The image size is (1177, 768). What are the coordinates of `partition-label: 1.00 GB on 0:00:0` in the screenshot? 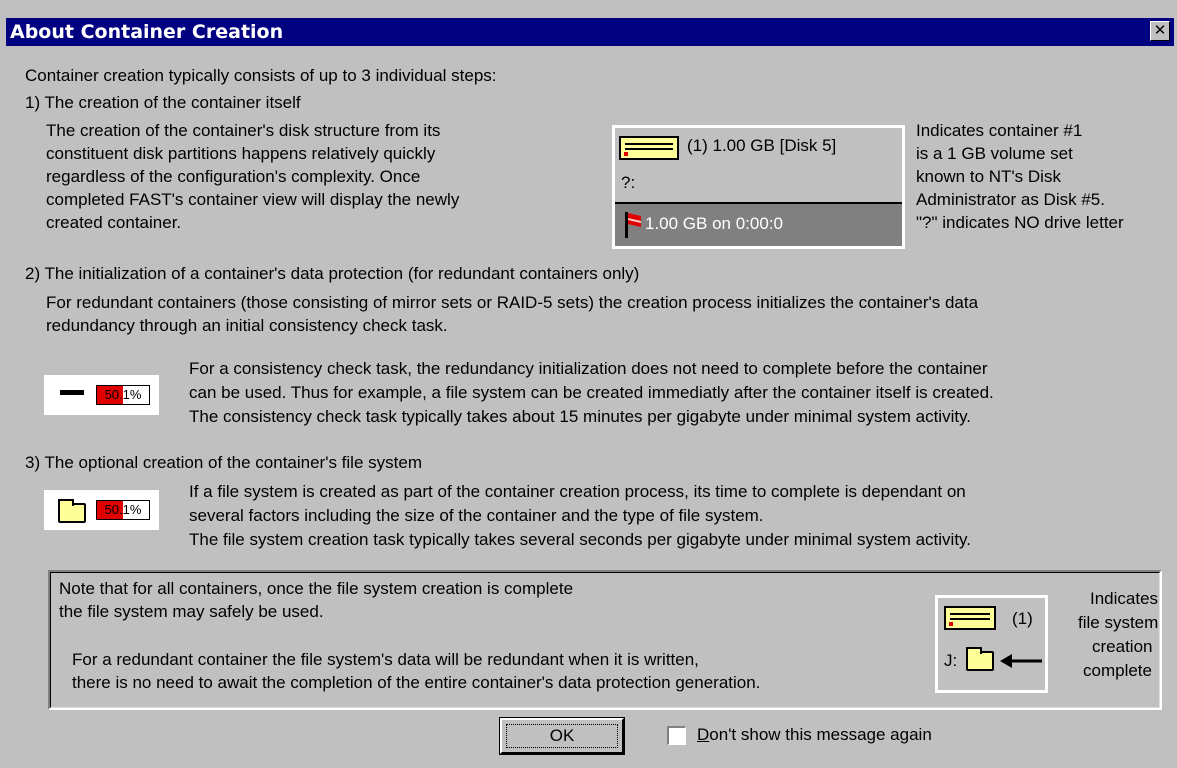 It's located at (714, 223).